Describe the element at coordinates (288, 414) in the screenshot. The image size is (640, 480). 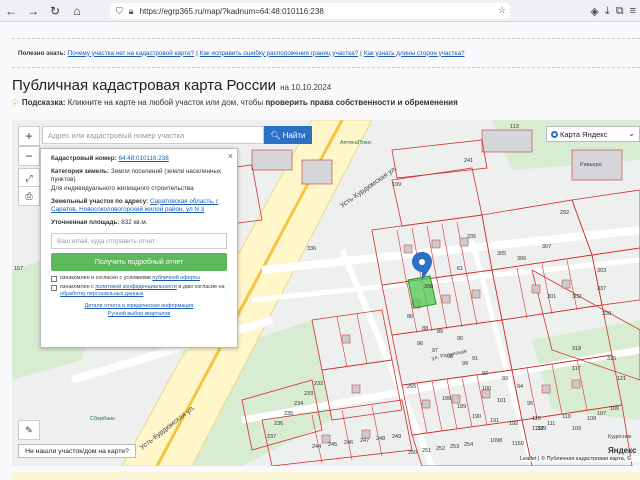
I see `svg-text: 235` at that location.